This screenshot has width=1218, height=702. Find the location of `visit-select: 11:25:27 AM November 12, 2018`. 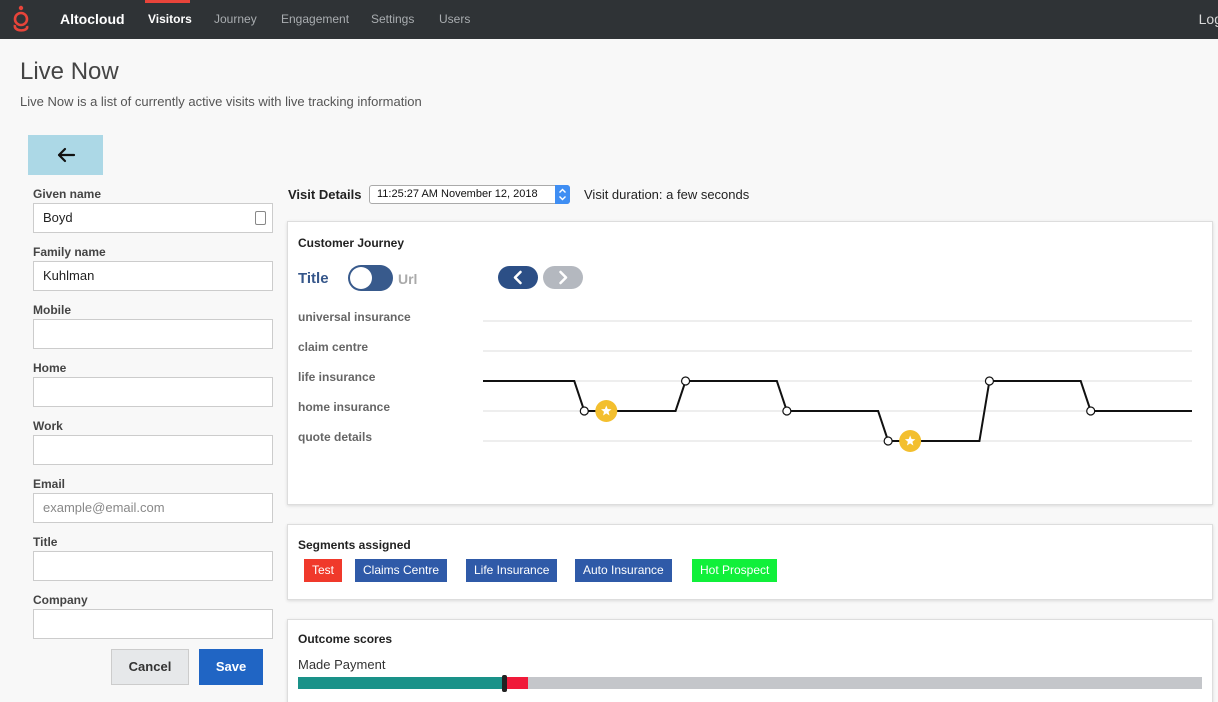

visit-select: 11:25:27 AM November 12, 2018 is located at coordinates (469, 194).